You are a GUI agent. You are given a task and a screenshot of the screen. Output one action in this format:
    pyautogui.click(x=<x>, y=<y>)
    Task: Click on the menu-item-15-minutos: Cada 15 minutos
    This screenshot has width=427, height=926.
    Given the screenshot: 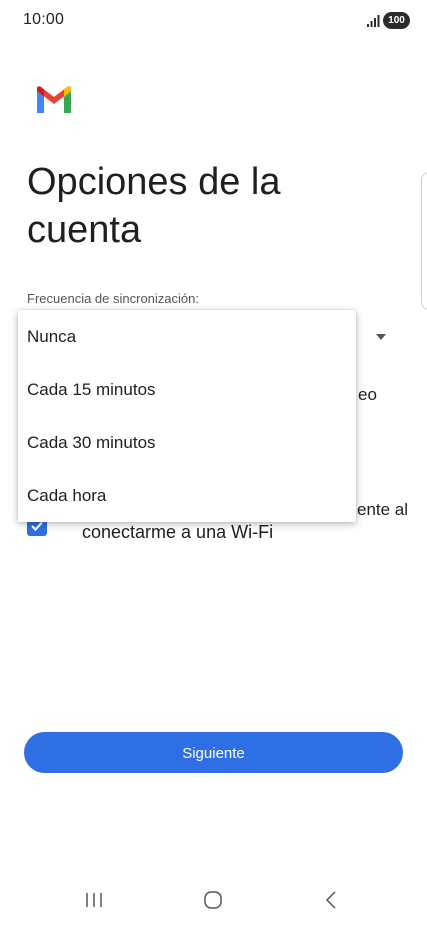 What is the action you would take?
    pyautogui.click(x=187, y=389)
    